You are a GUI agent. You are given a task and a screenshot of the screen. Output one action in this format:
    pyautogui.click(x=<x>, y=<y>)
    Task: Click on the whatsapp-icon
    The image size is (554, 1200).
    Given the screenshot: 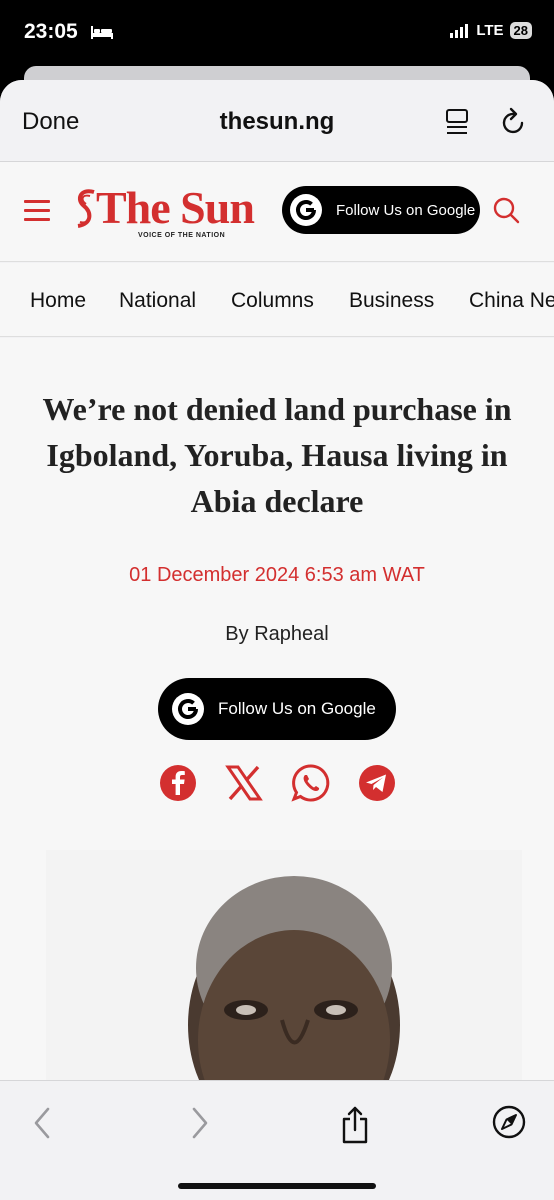 What is the action you would take?
    pyautogui.click(x=311, y=783)
    